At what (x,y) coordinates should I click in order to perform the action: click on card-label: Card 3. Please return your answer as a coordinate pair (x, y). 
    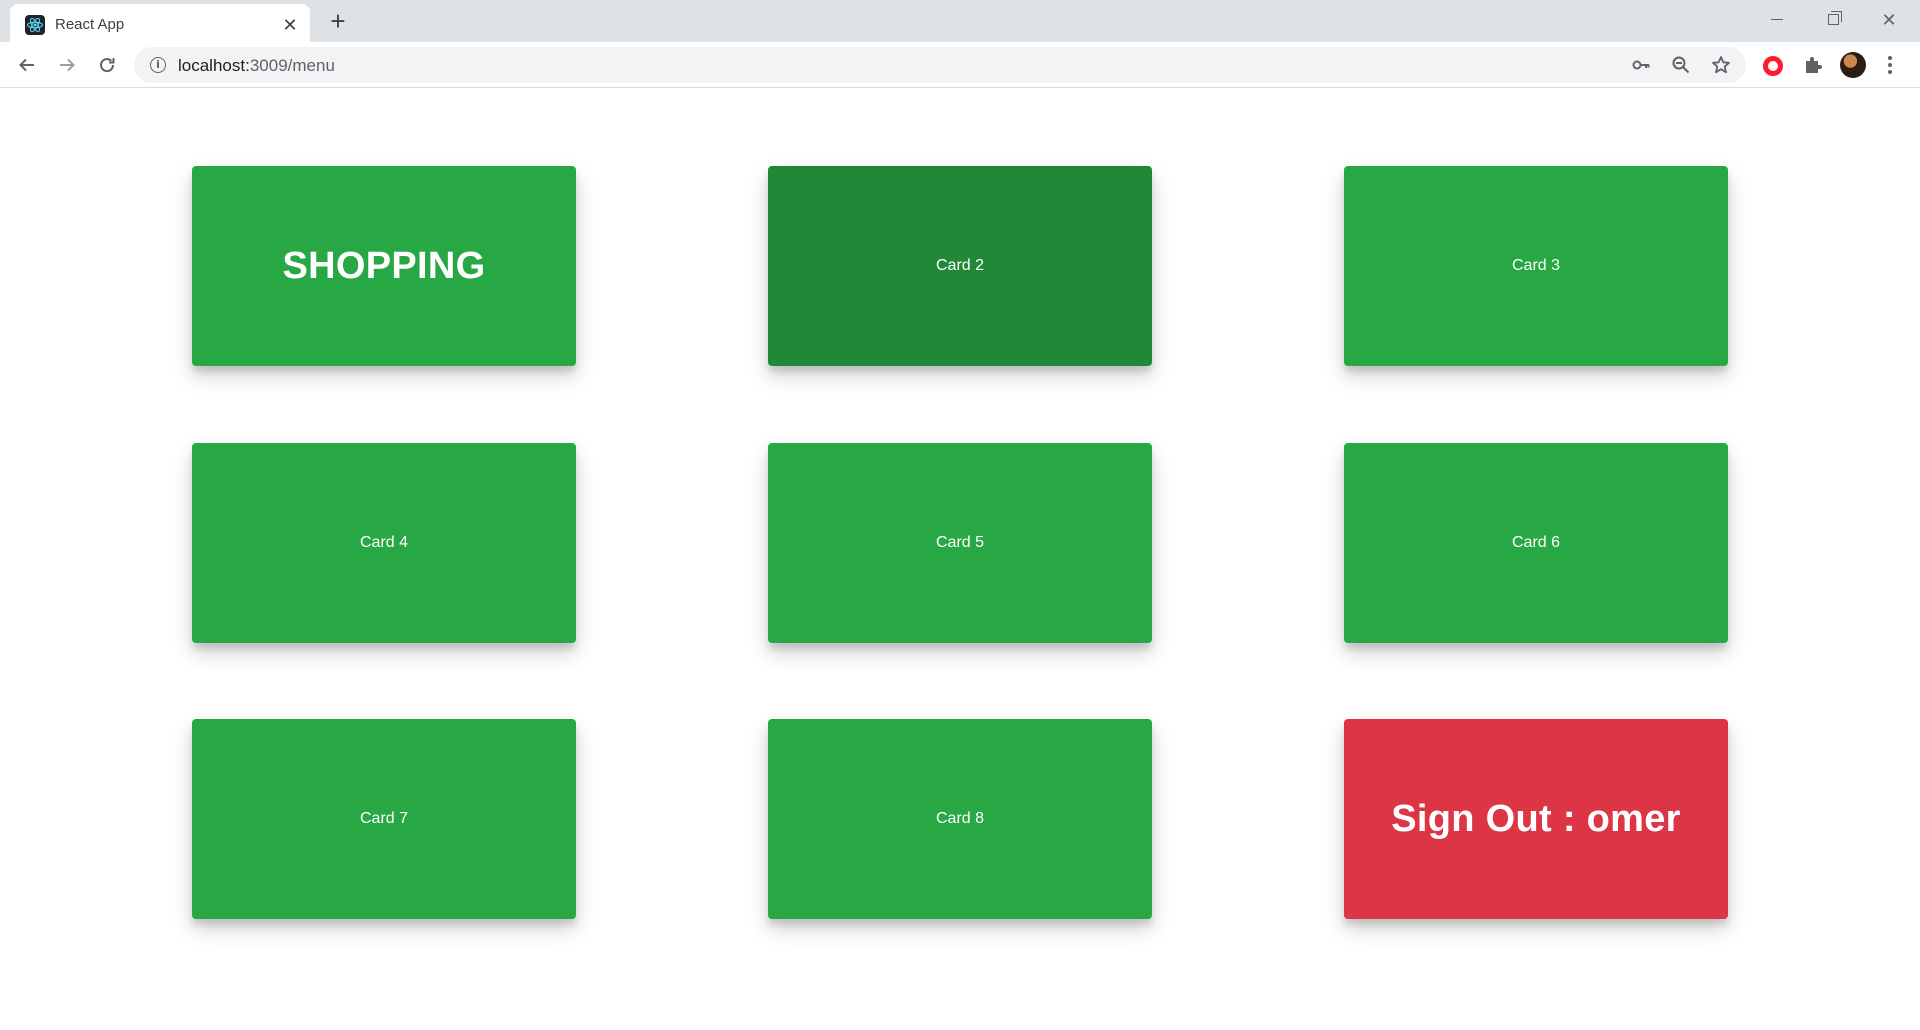
    Looking at the image, I should click on (1536, 265).